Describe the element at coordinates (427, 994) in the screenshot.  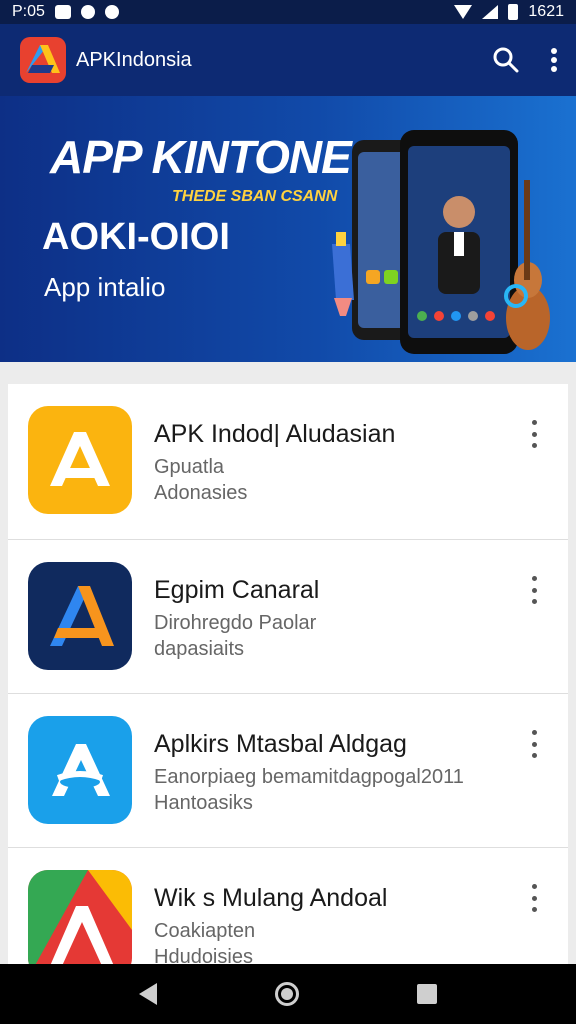
I see `recents-icon` at that location.